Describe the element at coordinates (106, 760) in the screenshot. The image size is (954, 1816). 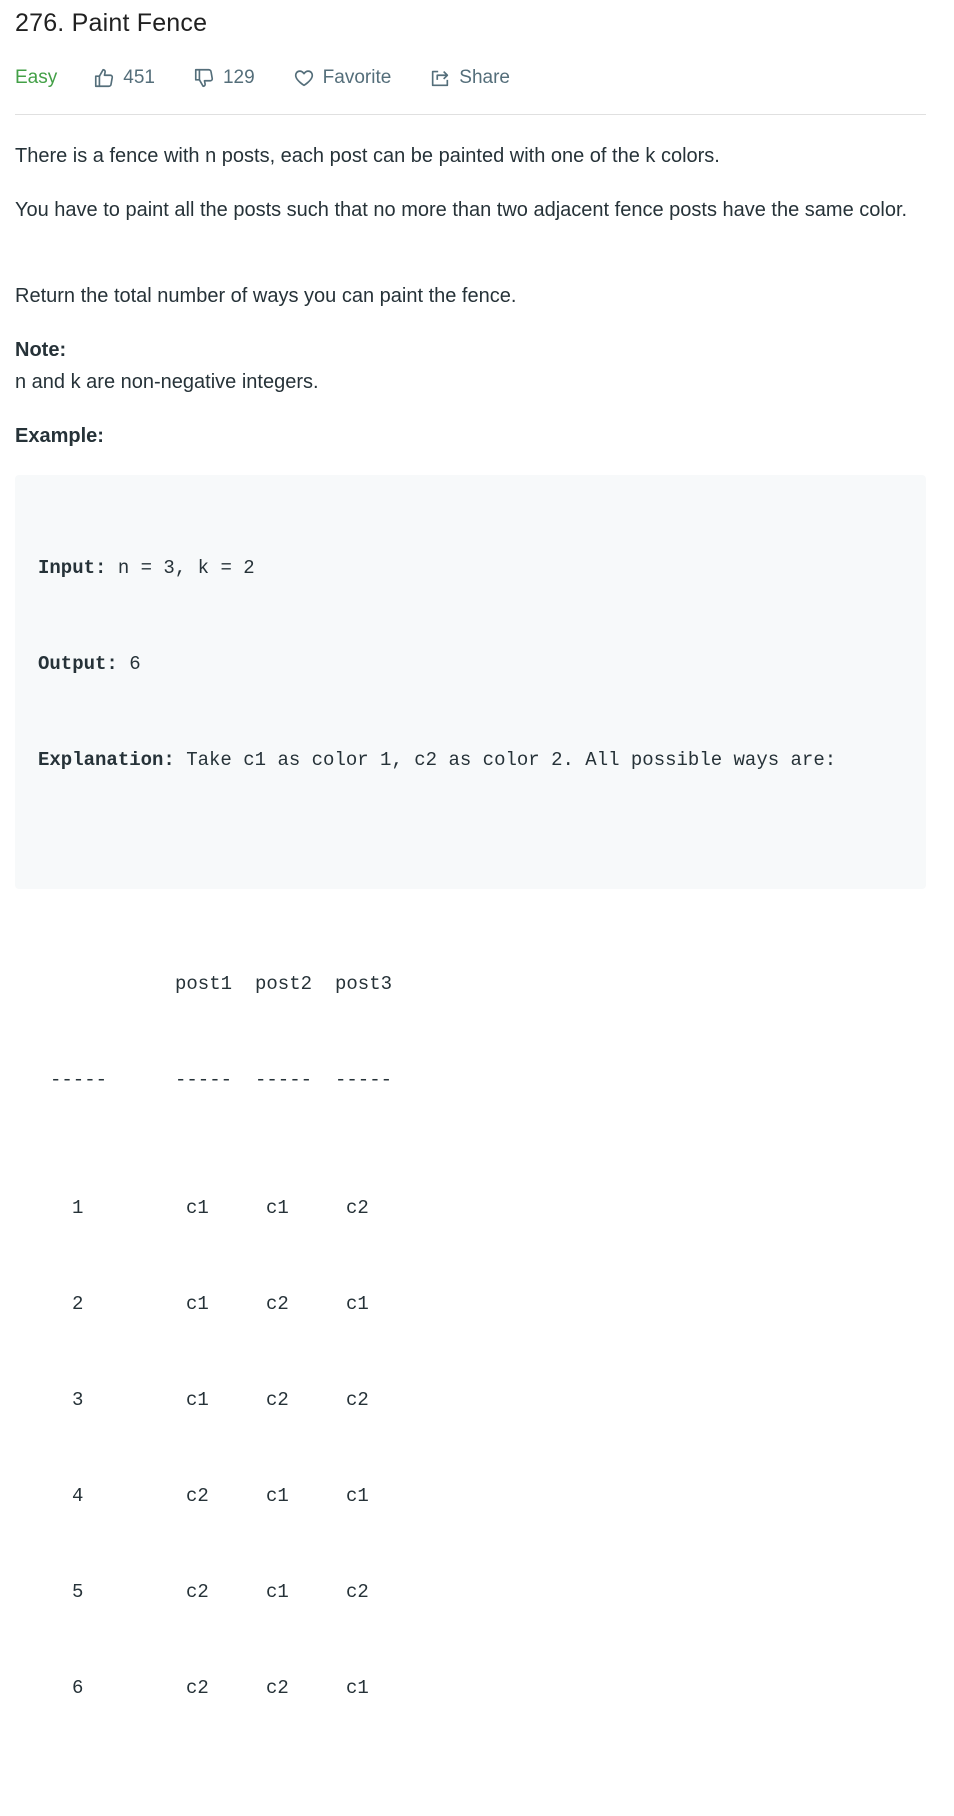
I see `explanation-label: Explanation:` at that location.